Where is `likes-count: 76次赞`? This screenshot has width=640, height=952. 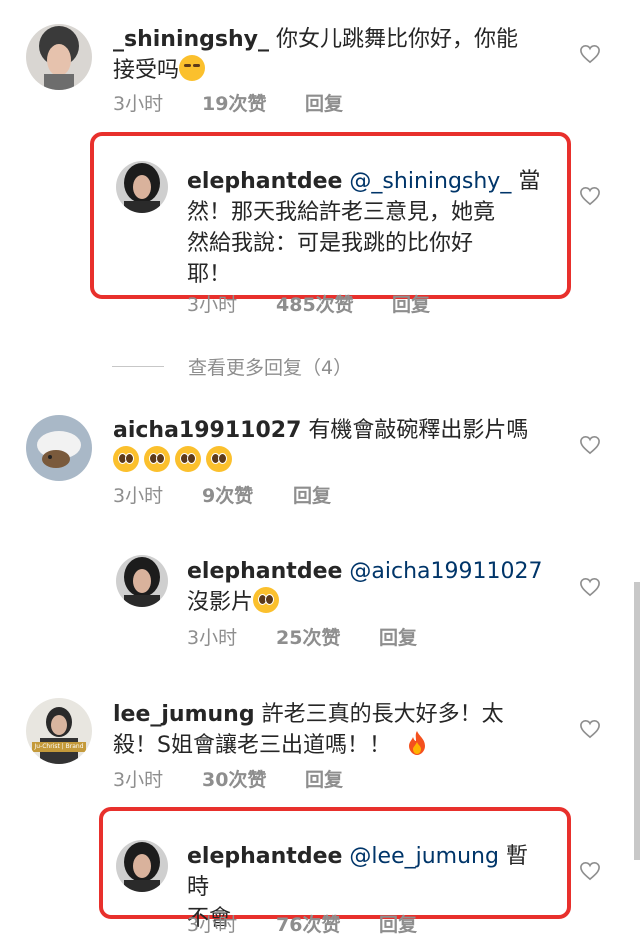 likes-count: 76次赞 is located at coordinates (308, 925).